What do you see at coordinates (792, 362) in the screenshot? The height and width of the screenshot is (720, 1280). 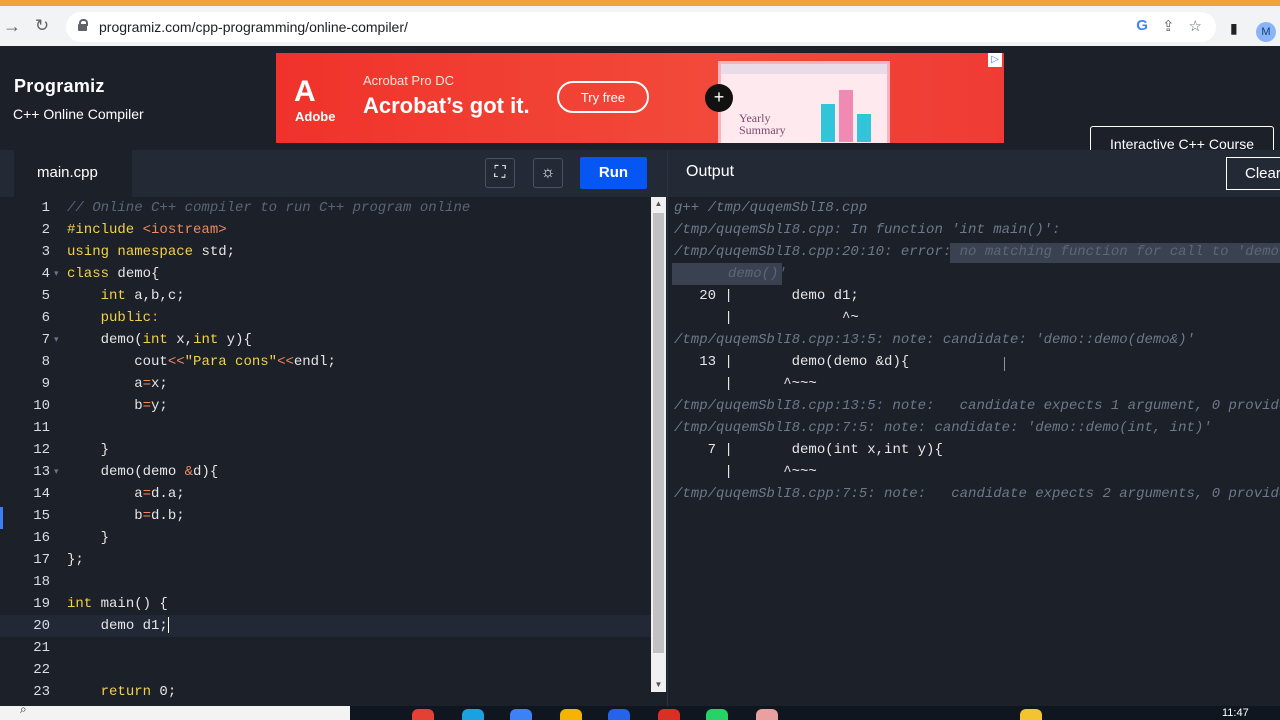 I see `output-line: 13 | demo(demo &d){` at bounding box center [792, 362].